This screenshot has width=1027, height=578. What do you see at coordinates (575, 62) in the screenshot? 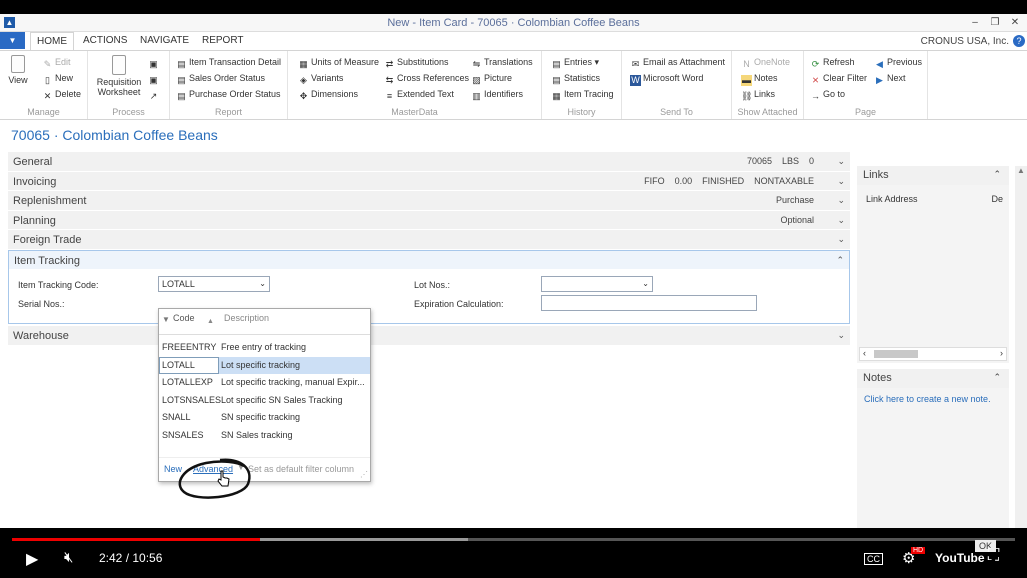
I see `entries-button: ▤ Entries ▾` at bounding box center [575, 62].